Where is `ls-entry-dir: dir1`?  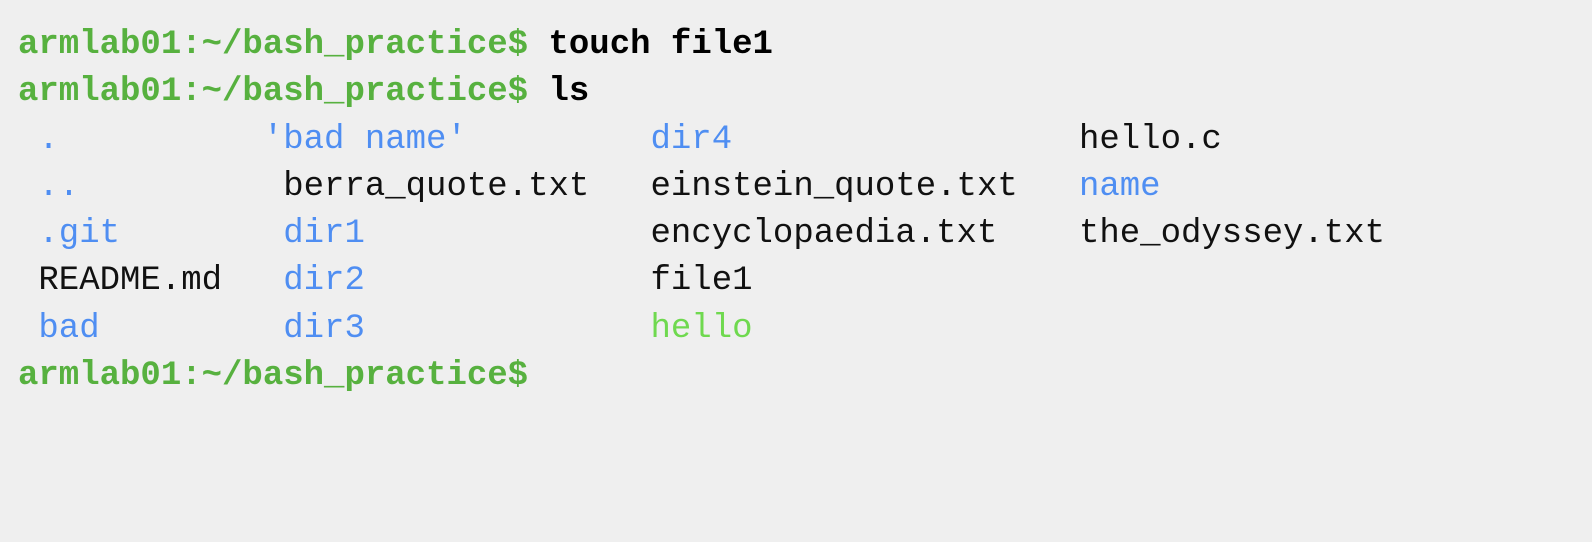
ls-entry-dir: dir1 is located at coordinates (324, 234).